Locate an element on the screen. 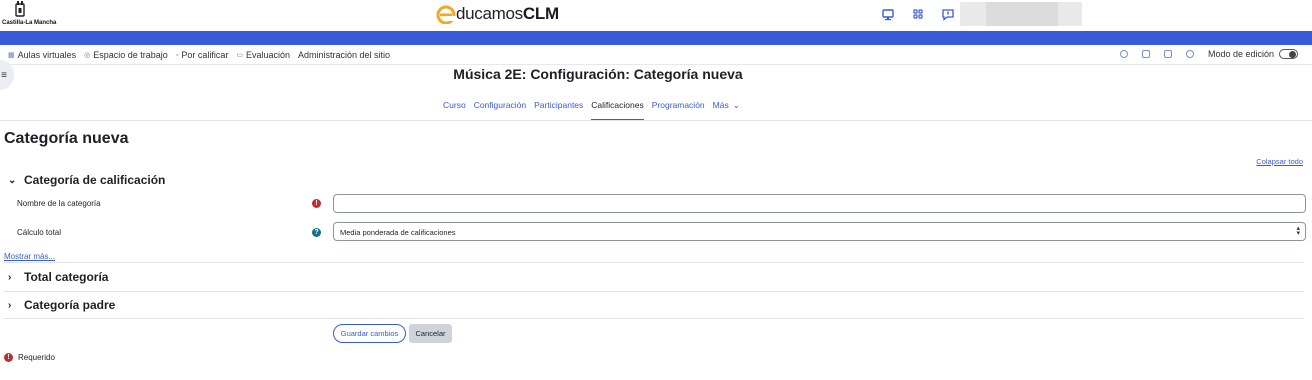 The image size is (1312, 380). page-heading: Categoría nueva is located at coordinates (66, 138).